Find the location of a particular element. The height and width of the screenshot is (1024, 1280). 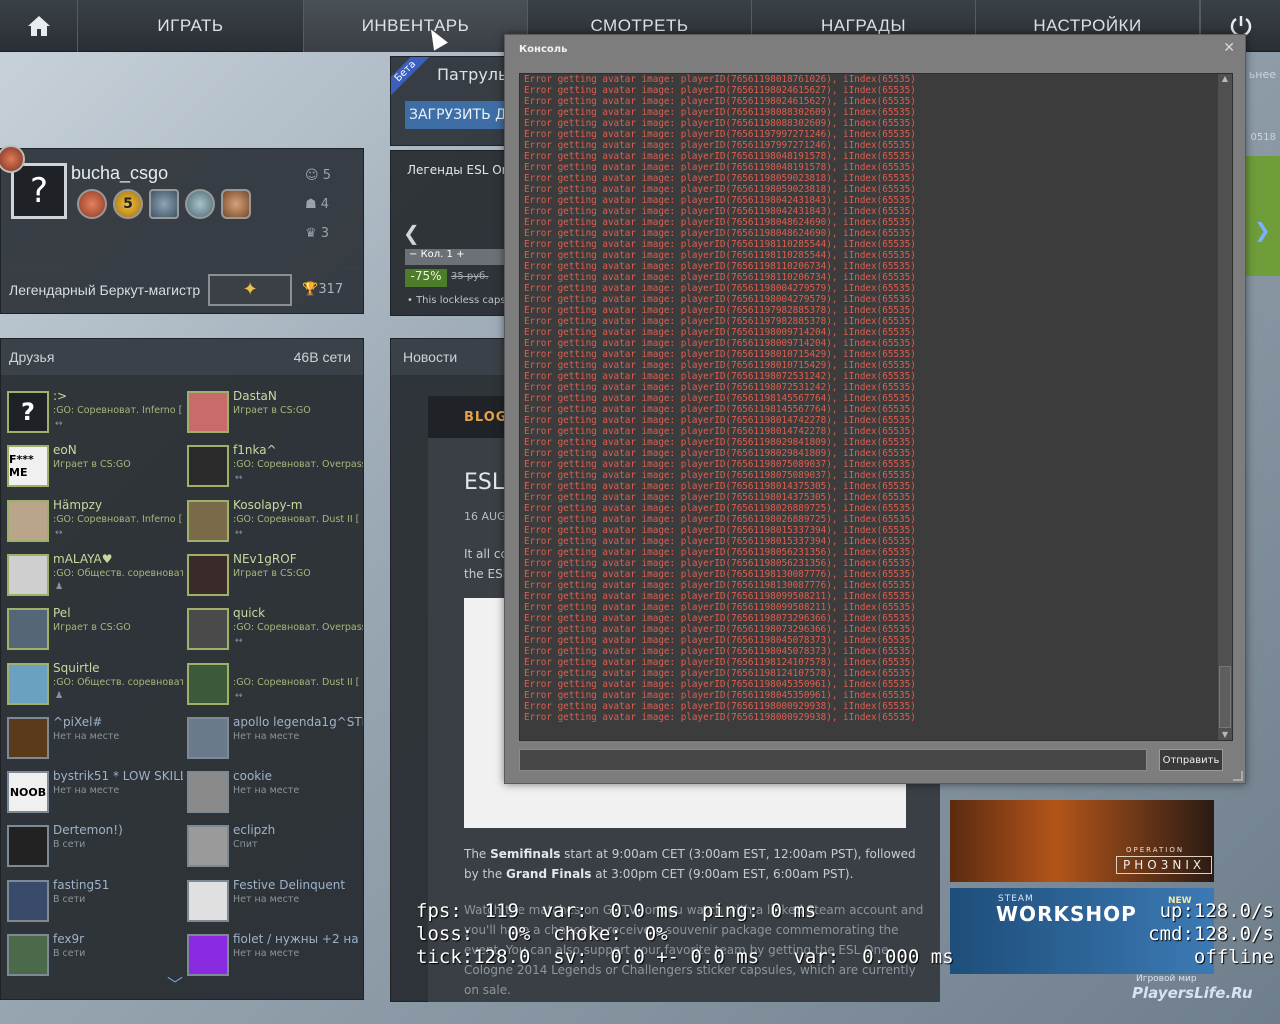

friend-item: apollo legenda1g^STE Нет на месте is located at coordinates (275, 741).